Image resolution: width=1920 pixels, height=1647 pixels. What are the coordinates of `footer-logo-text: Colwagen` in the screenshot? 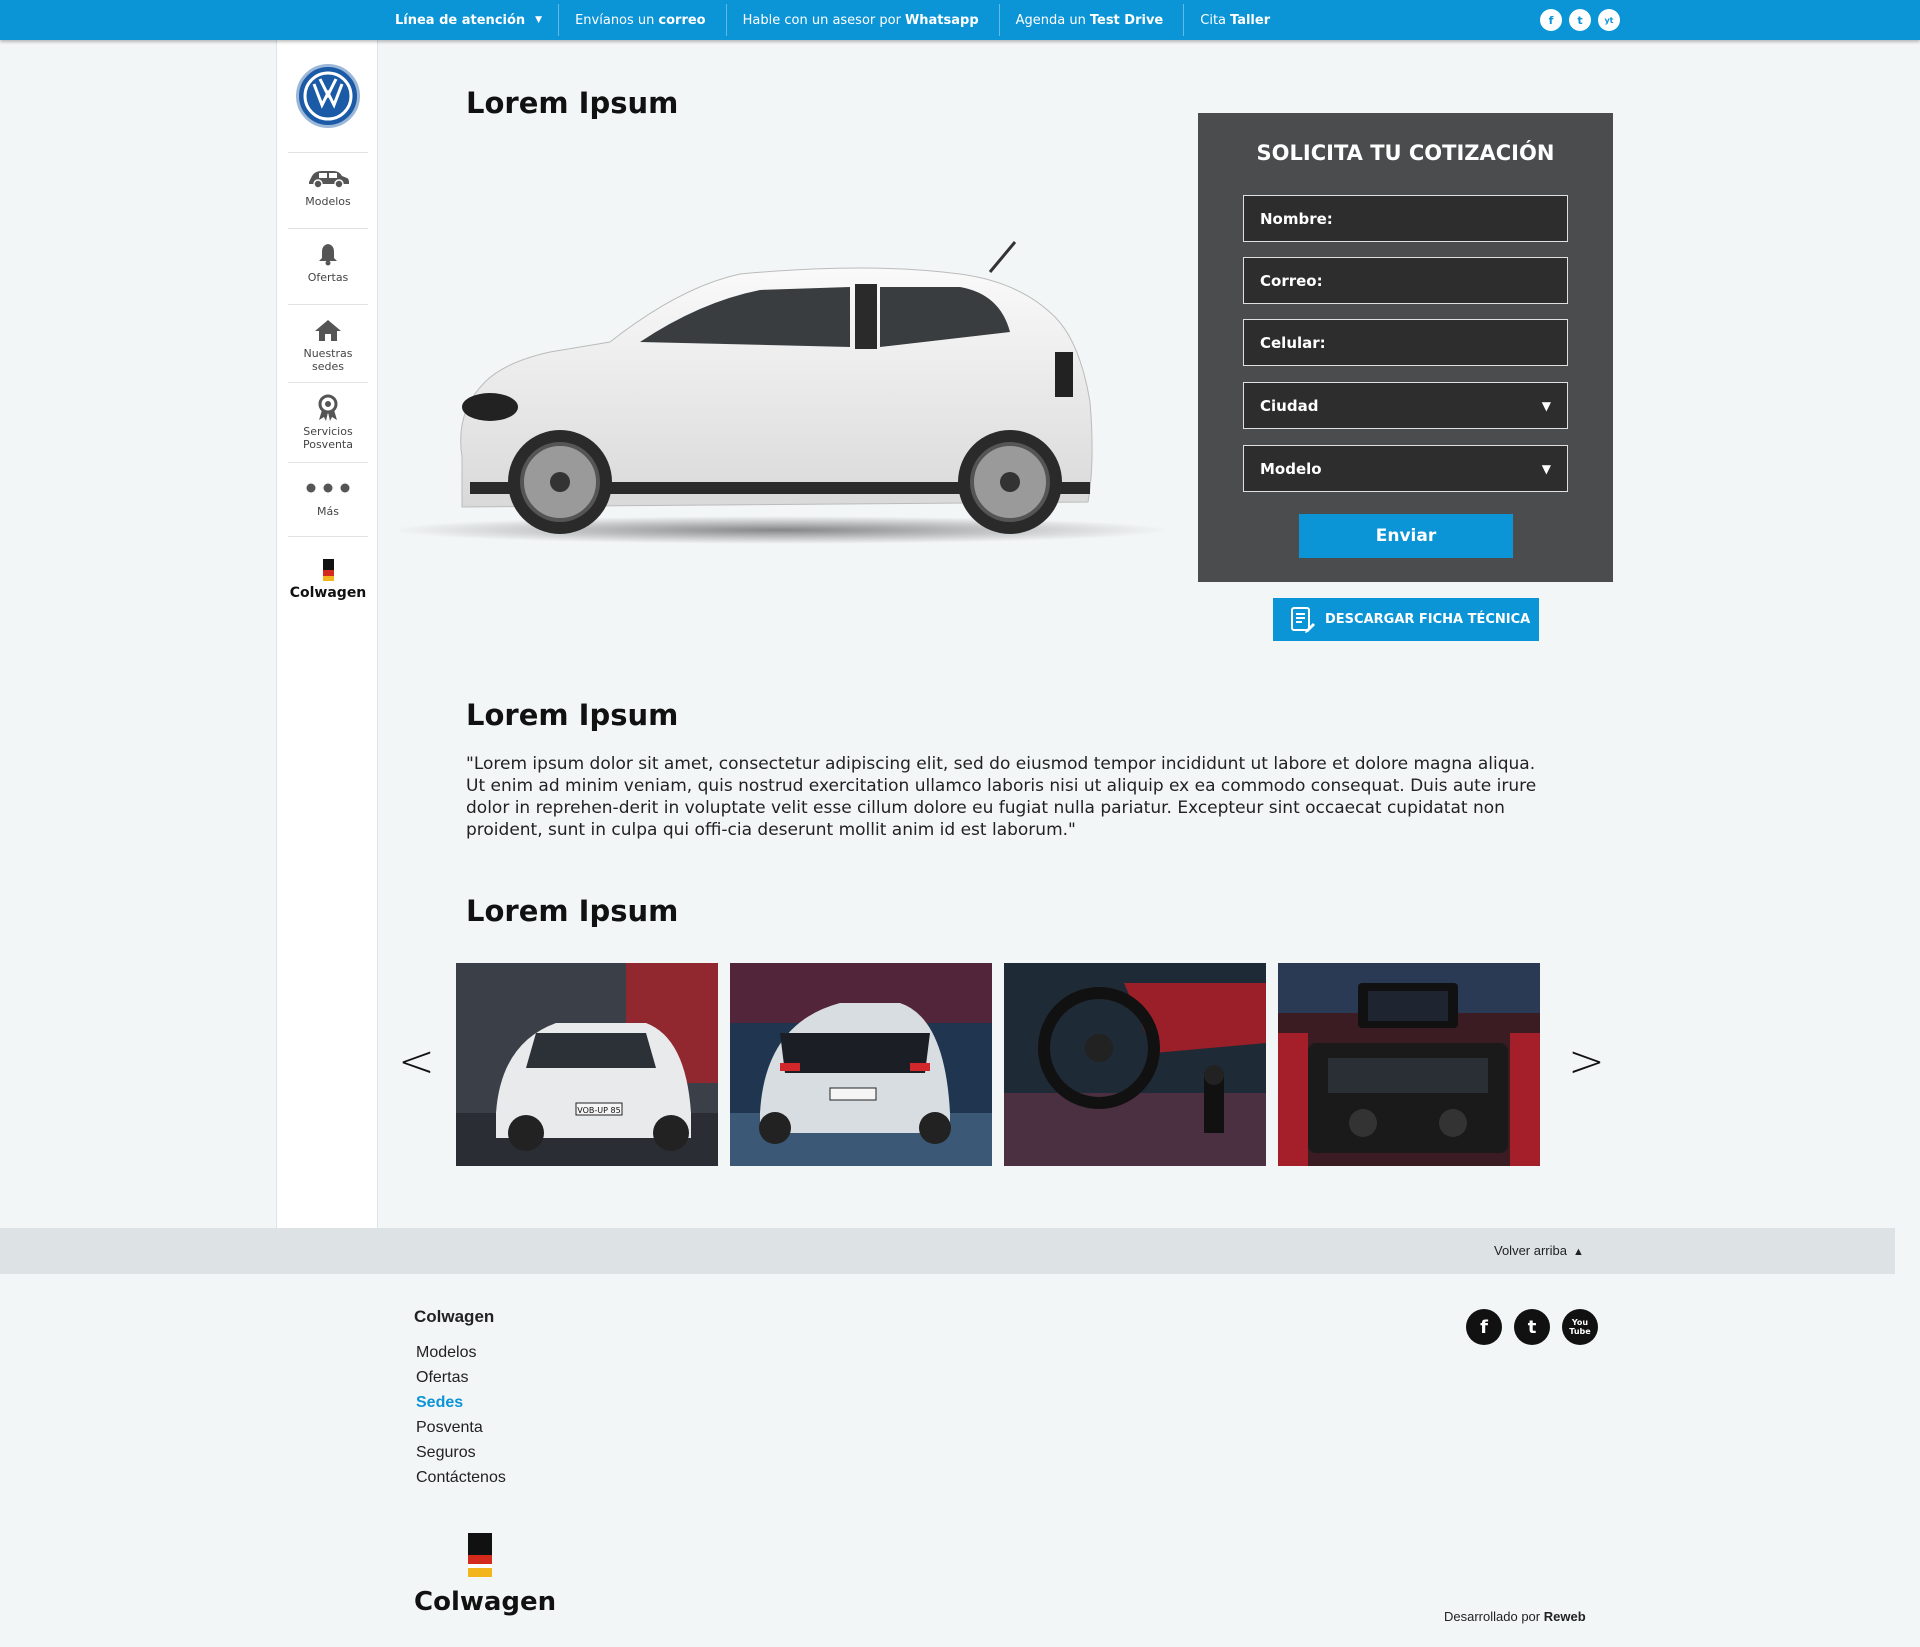 It's located at (485, 1602).